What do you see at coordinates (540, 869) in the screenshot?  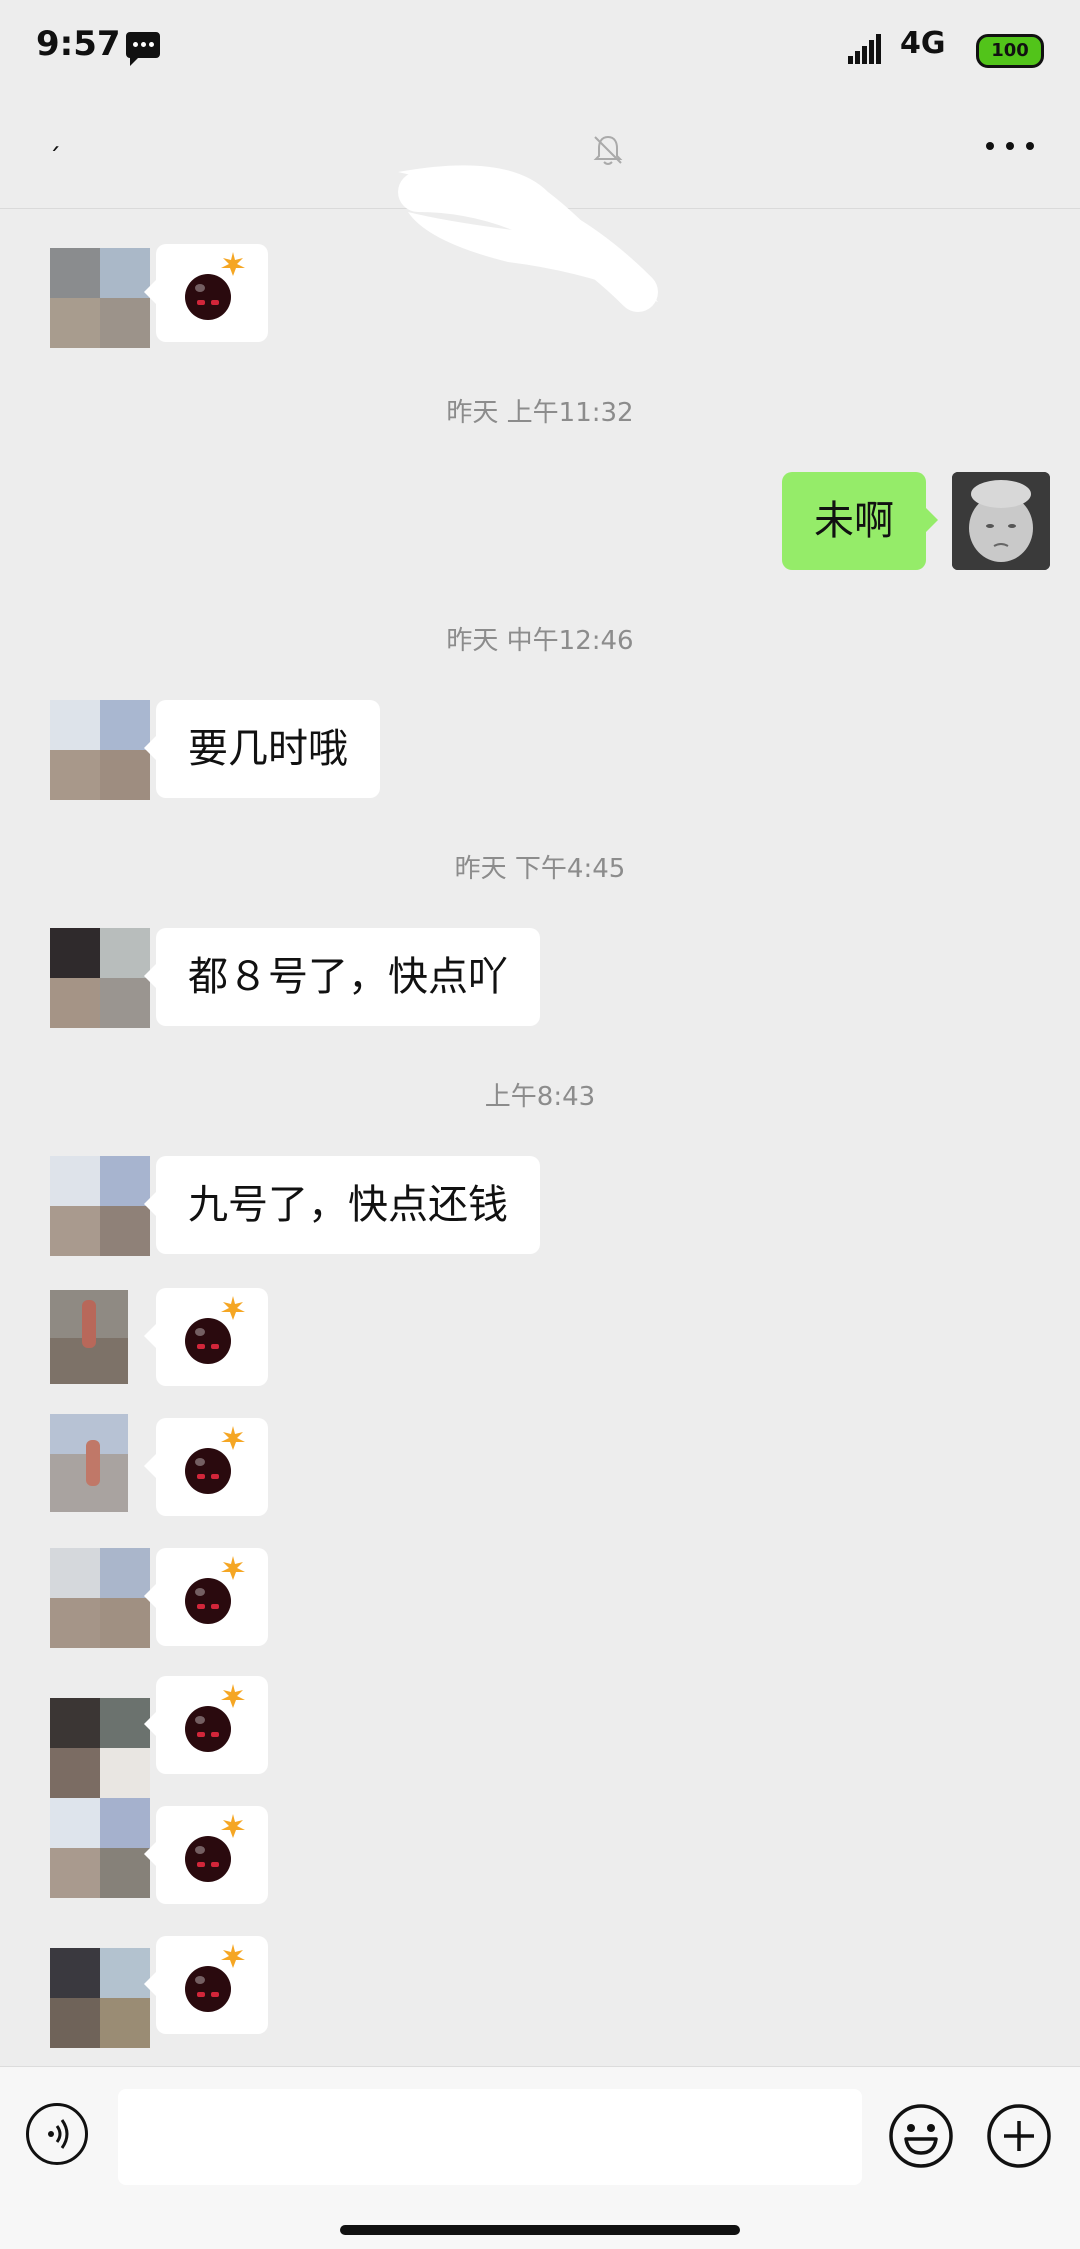 I see `timestamp: 昨天 下午4:45` at bounding box center [540, 869].